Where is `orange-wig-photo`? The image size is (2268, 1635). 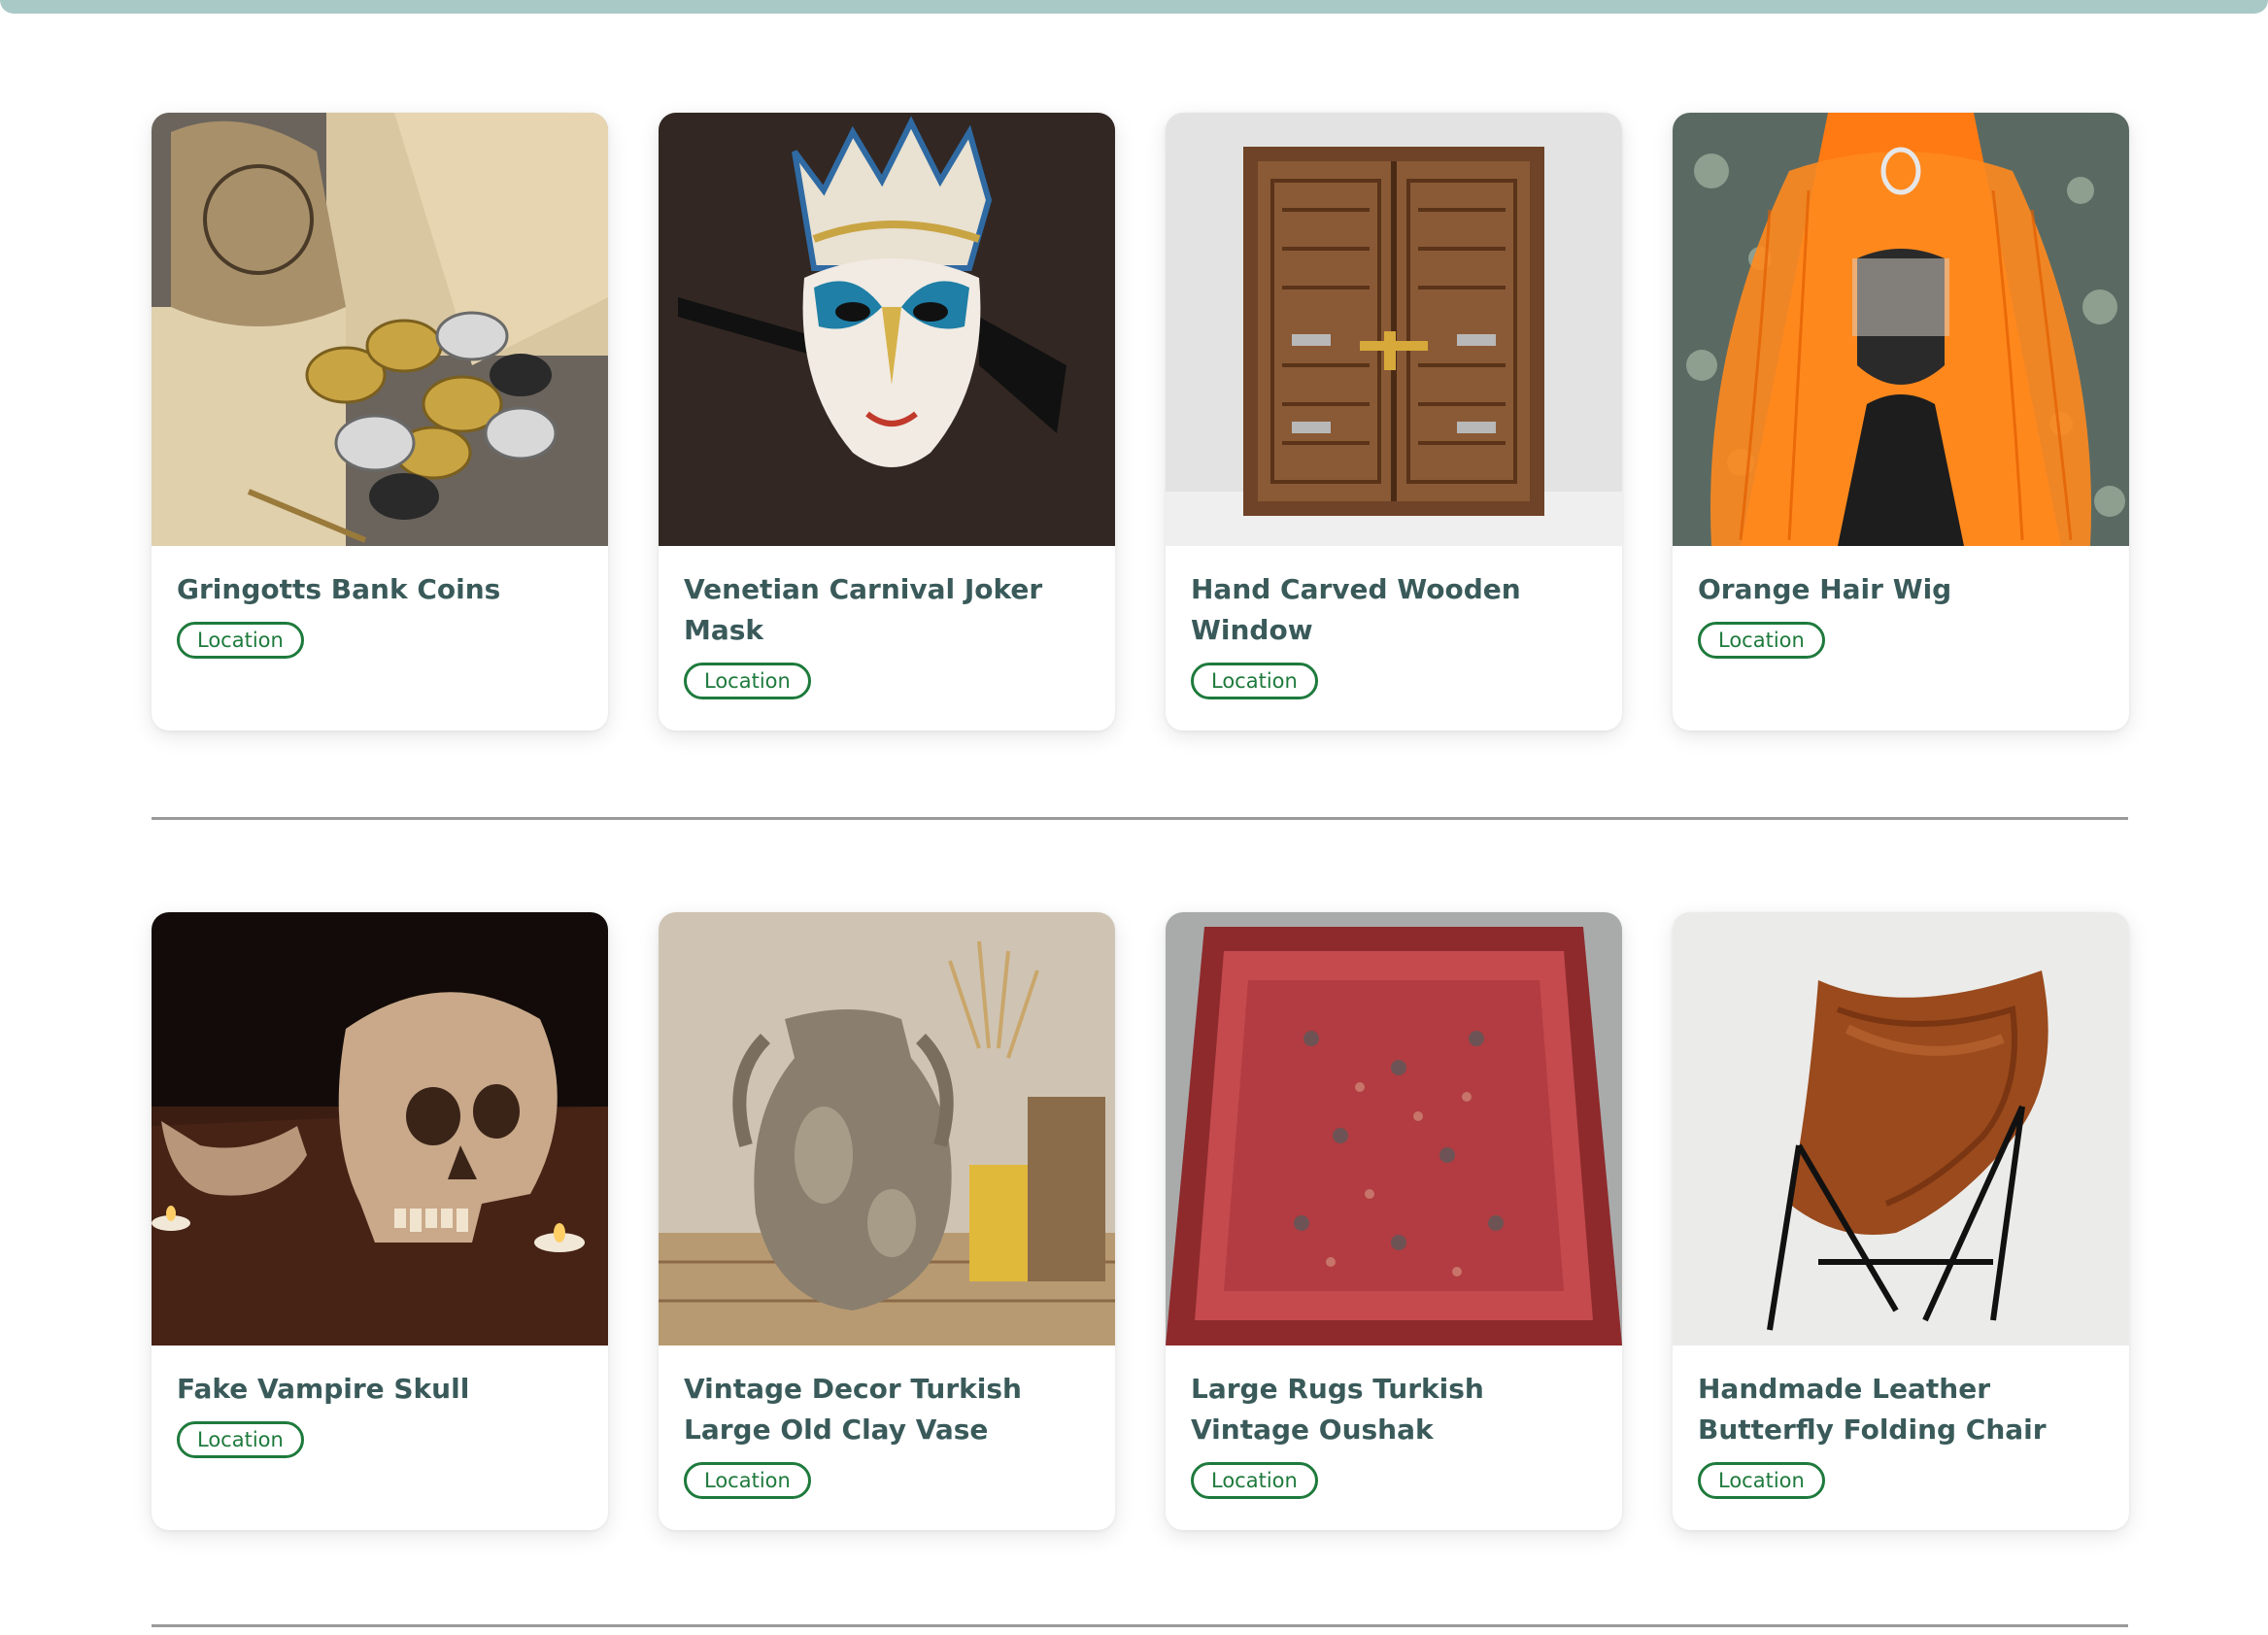 orange-wig-photo is located at coordinates (1901, 329).